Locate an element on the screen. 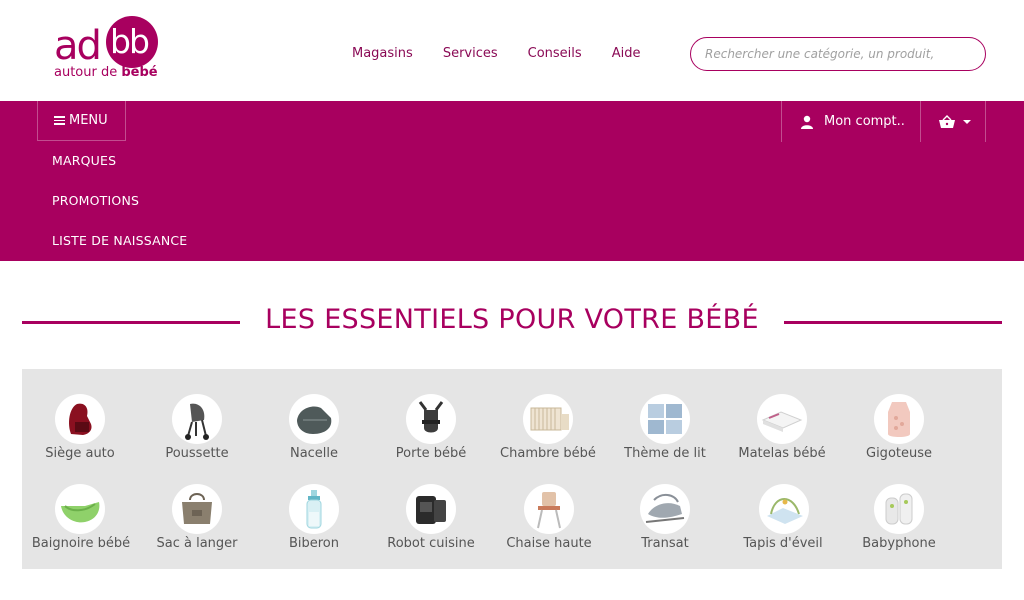  logo-tagline-prefix: autour de is located at coordinates (88, 72).